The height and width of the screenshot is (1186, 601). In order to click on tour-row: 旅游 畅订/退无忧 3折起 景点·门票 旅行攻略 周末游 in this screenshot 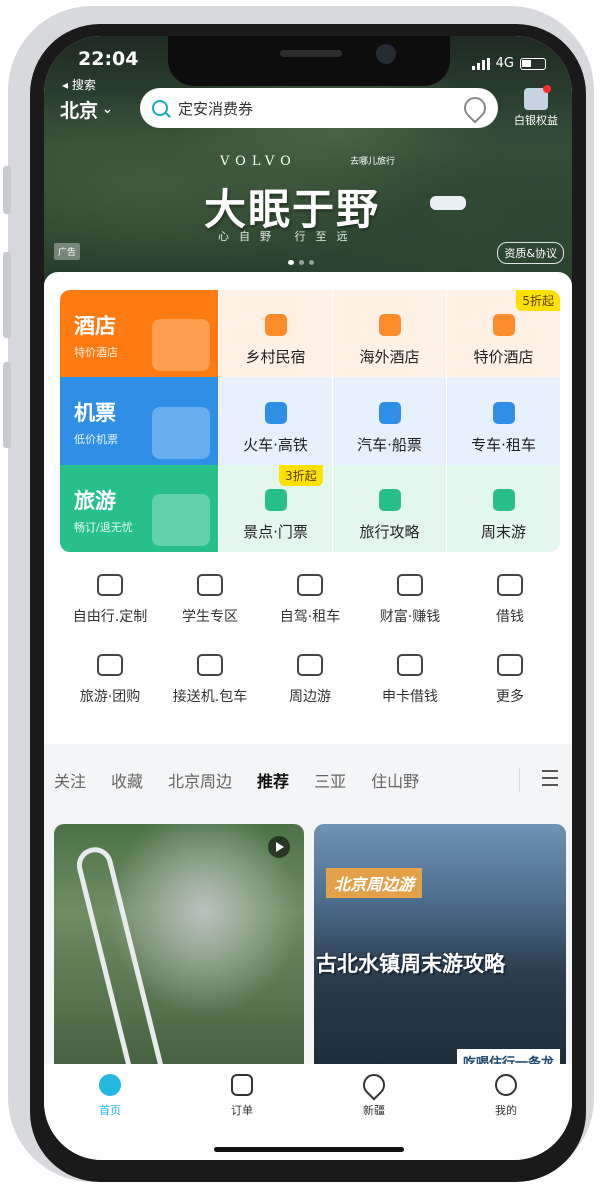, I will do `click(310, 508)`.